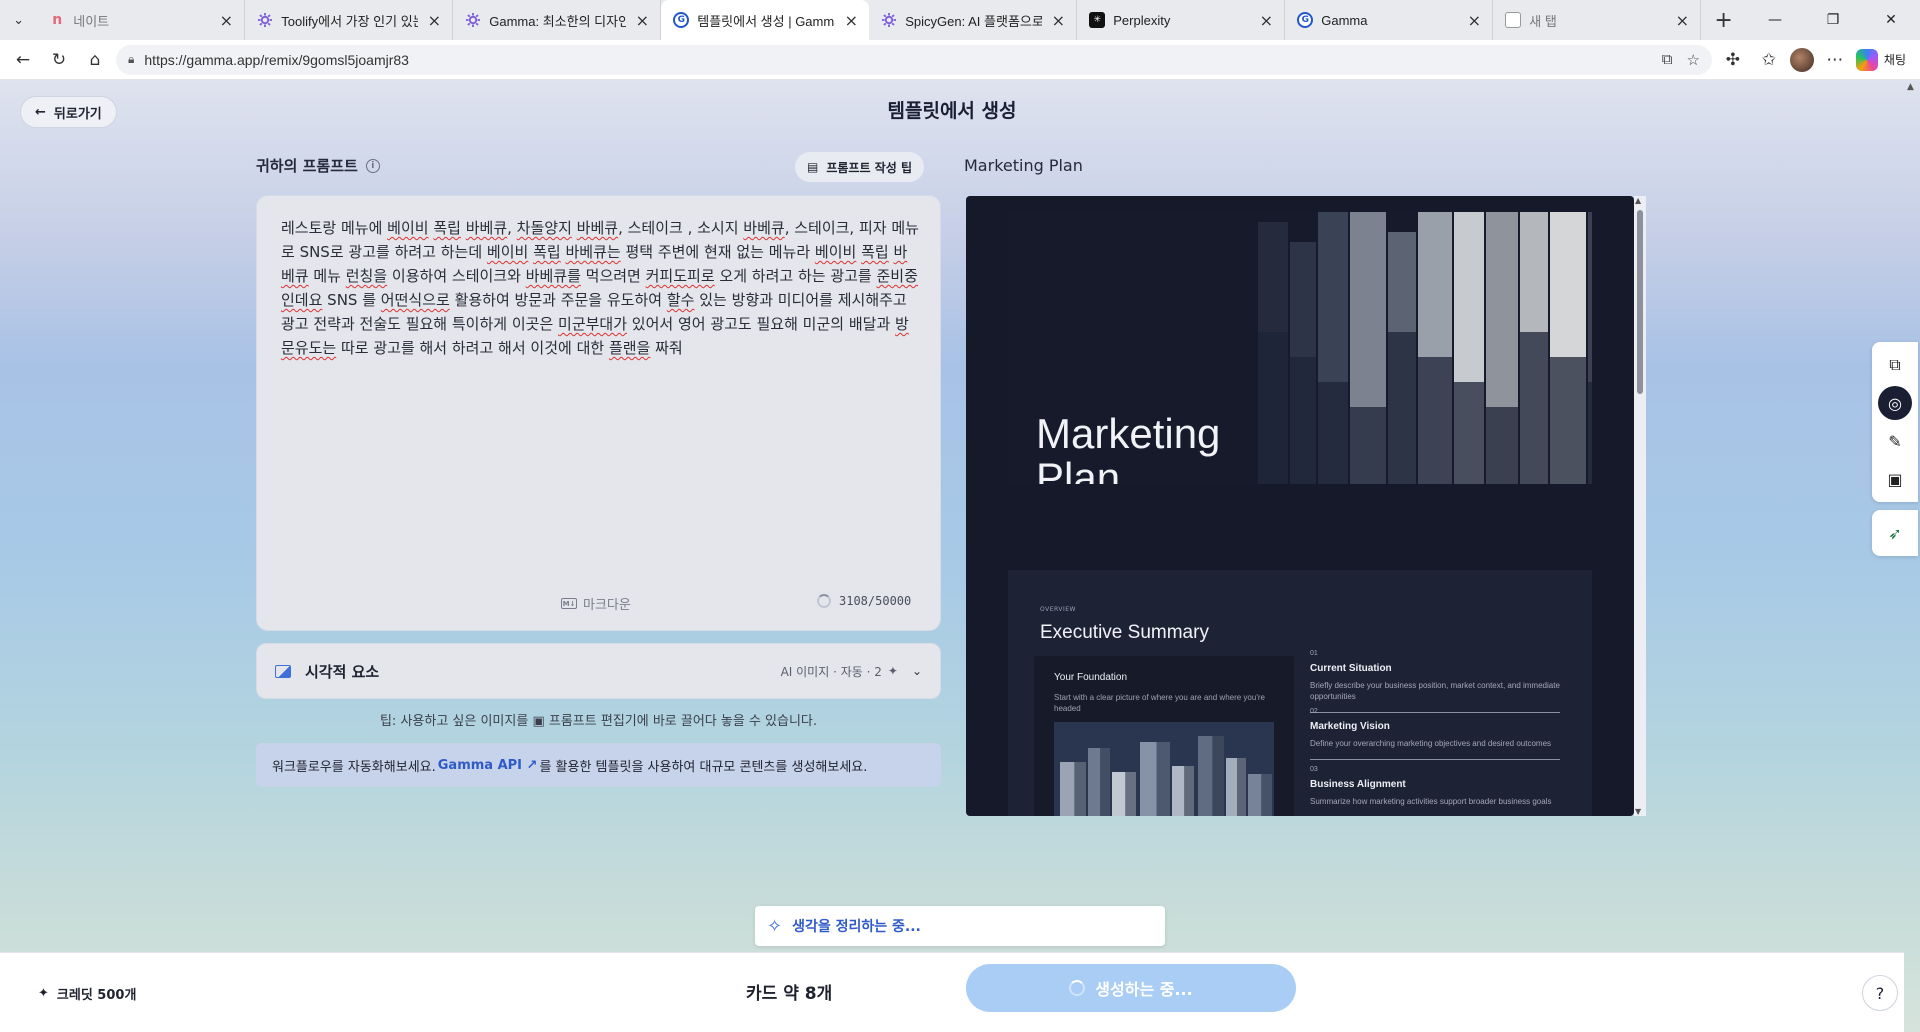  I want to click on favorite-star-icon: ☆, so click(1692, 60).